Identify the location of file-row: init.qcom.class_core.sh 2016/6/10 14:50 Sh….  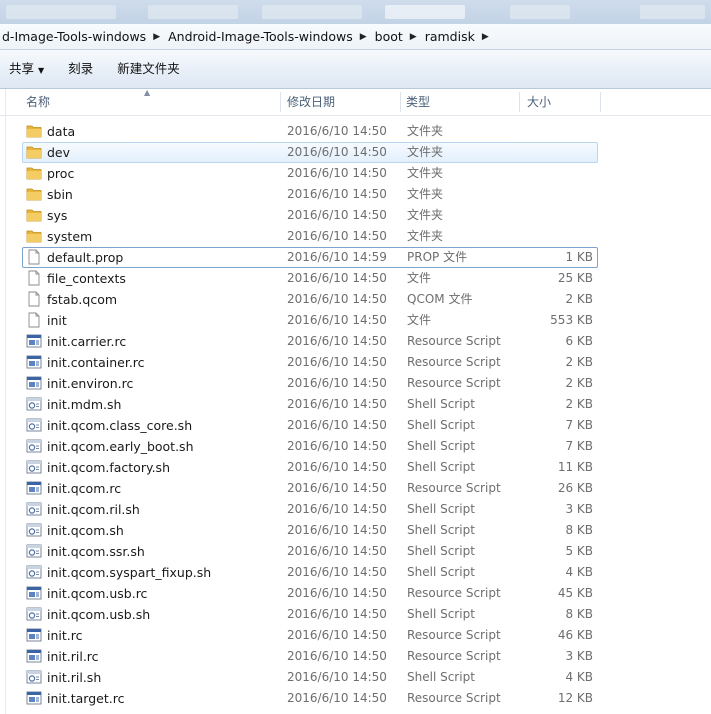
(355, 425).